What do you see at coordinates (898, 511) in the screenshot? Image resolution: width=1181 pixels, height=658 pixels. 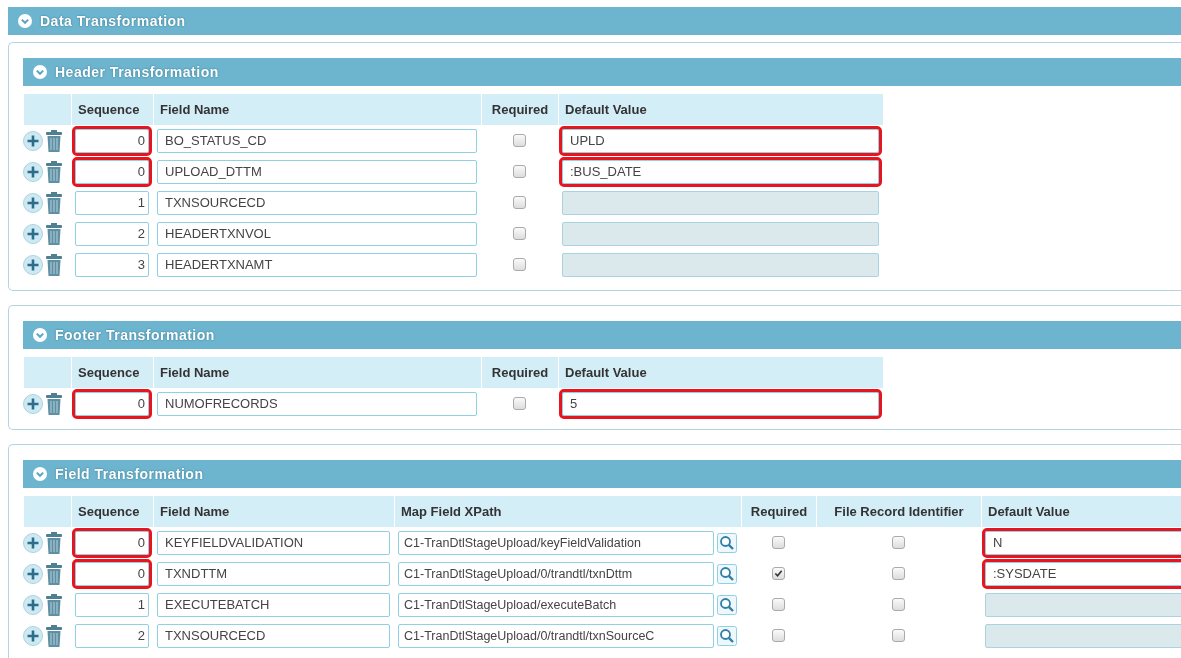 I see `column-header: File Record Identifier` at bounding box center [898, 511].